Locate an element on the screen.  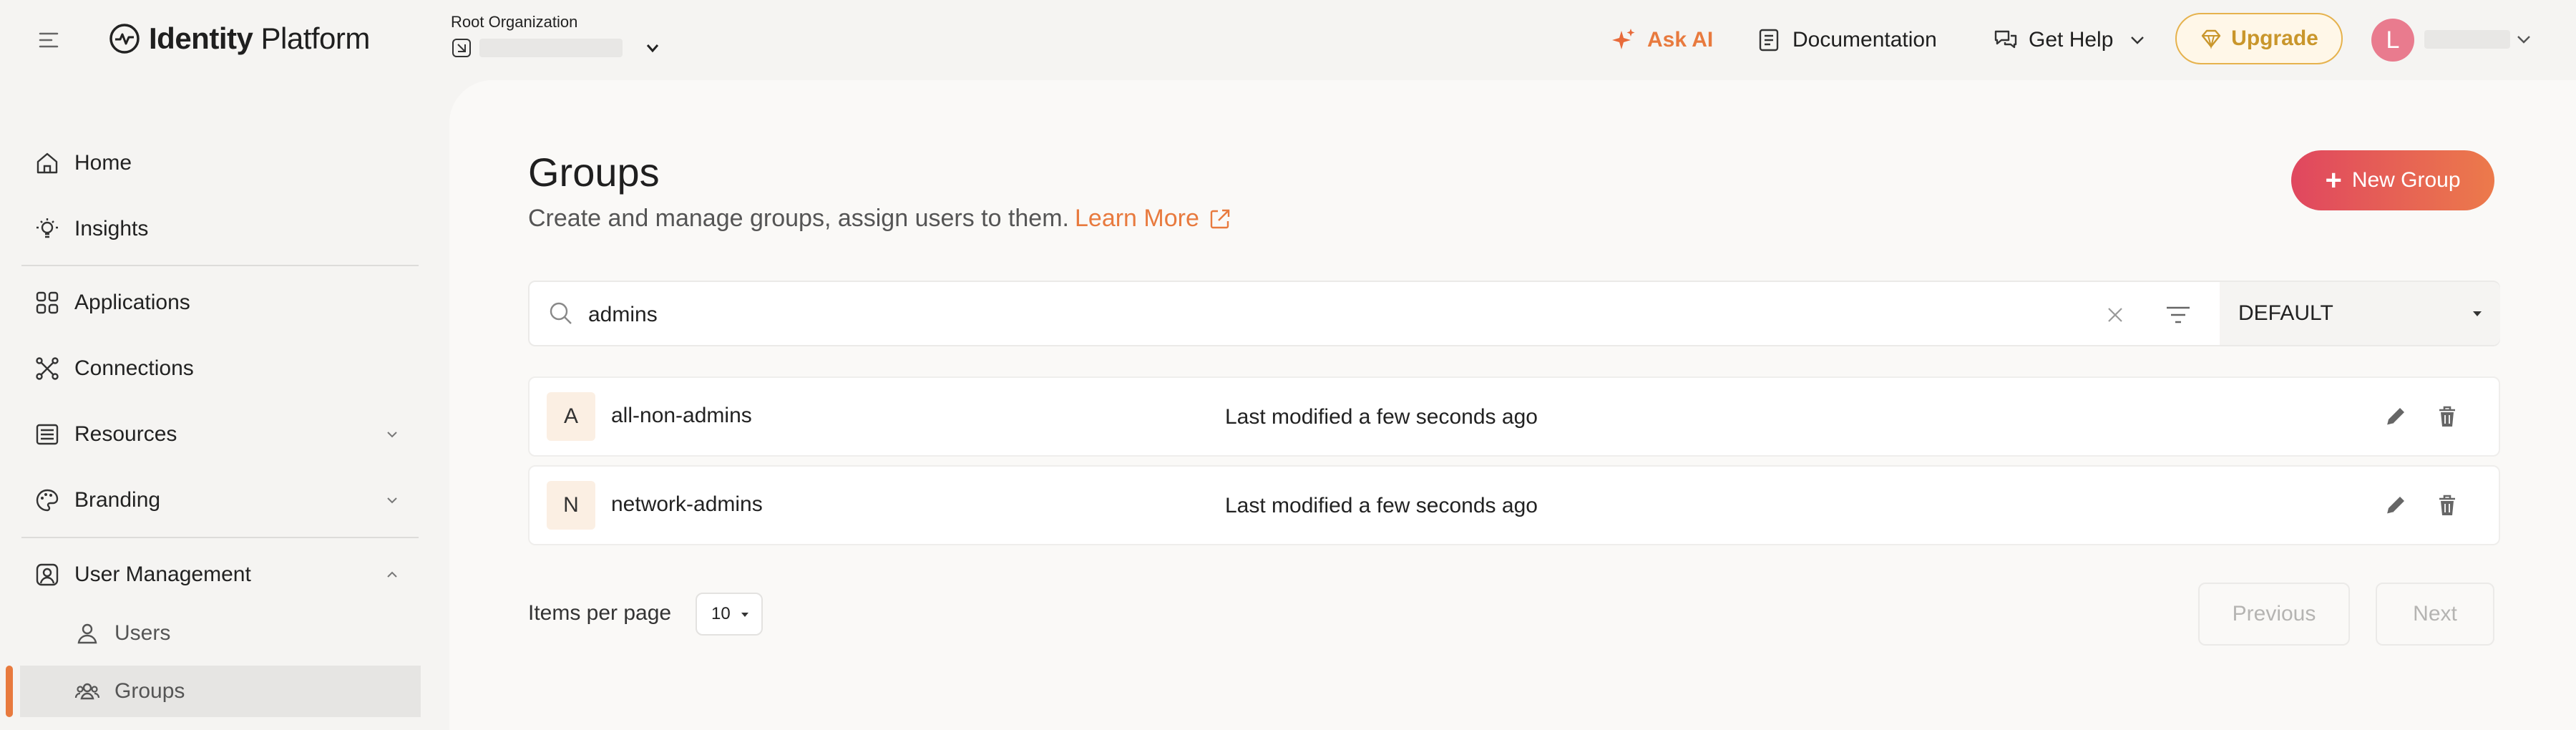
items-per-page-select: 10 is located at coordinates (729, 614).